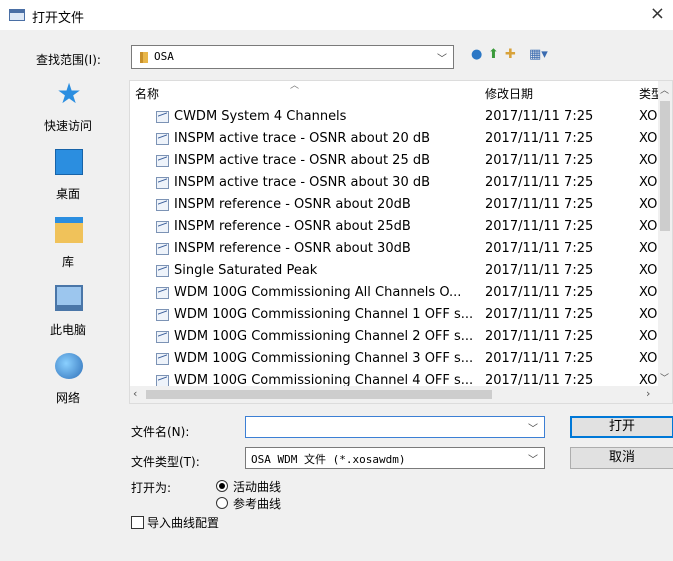 The image size is (673, 561). What do you see at coordinates (68, 60) in the screenshot?
I see `lookin-label: 查找范围(I):` at bounding box center [68, 60].